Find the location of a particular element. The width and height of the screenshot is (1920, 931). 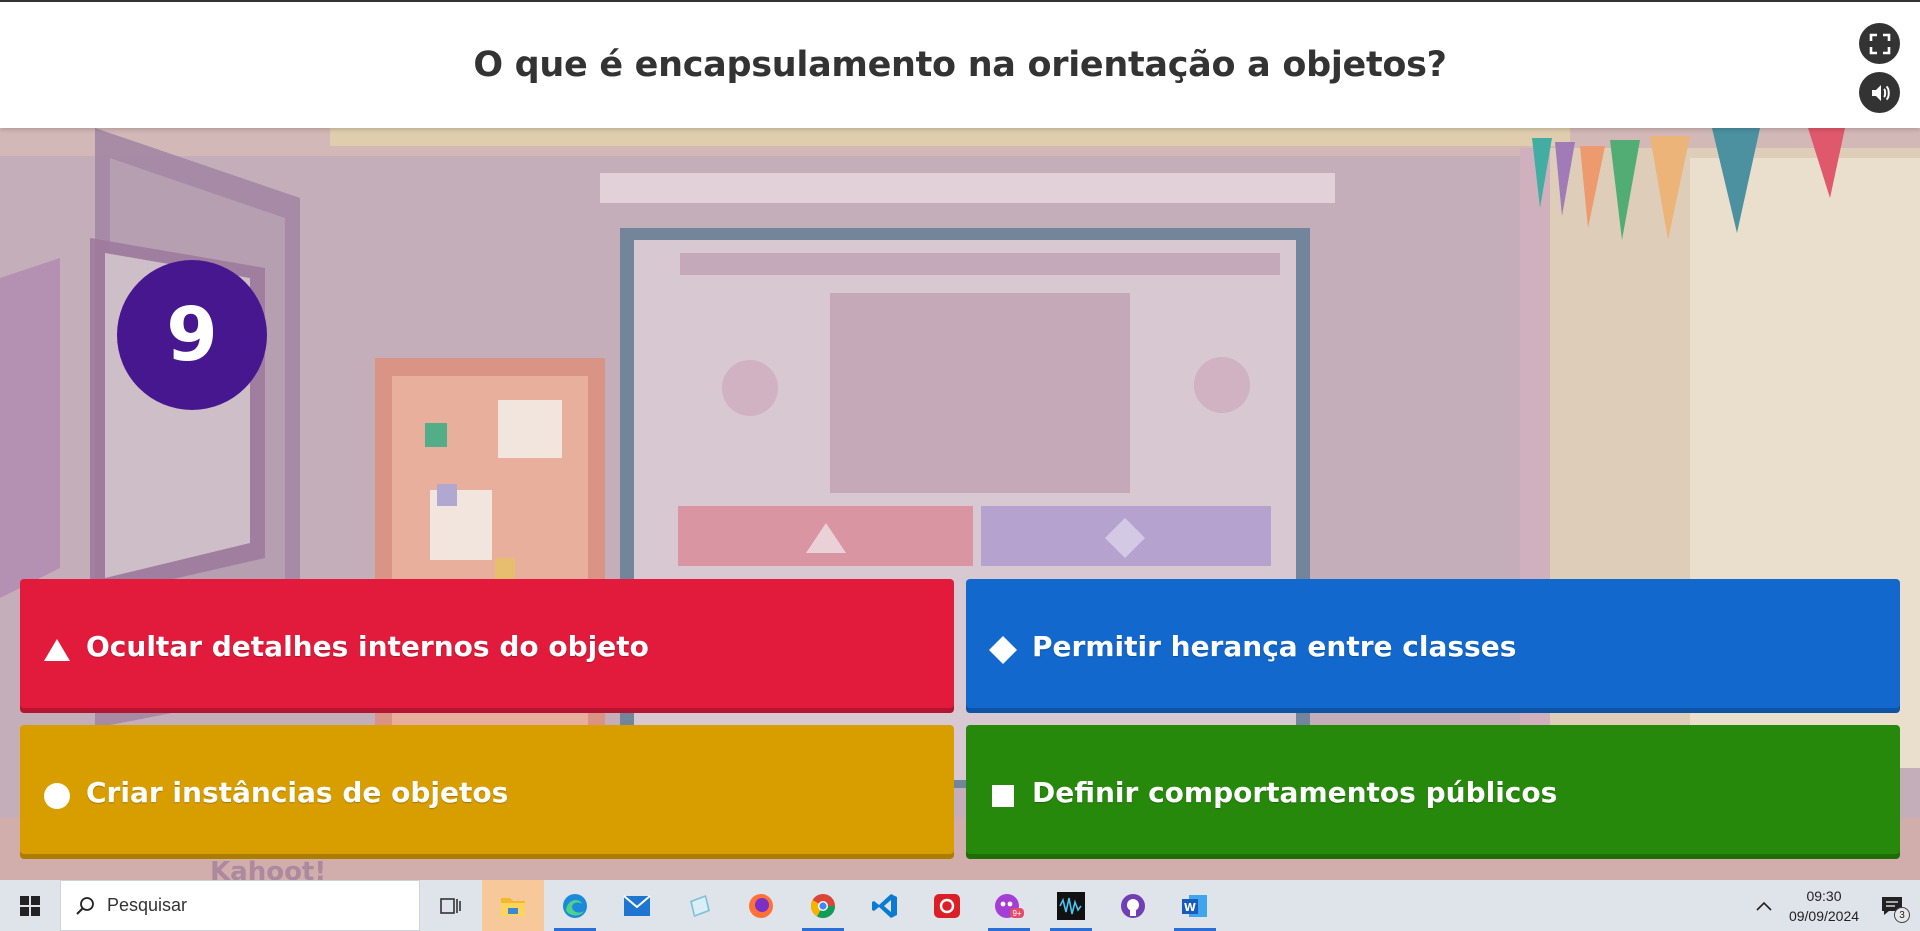

vscode-taskbar-item is located at coordinates (885, 905).